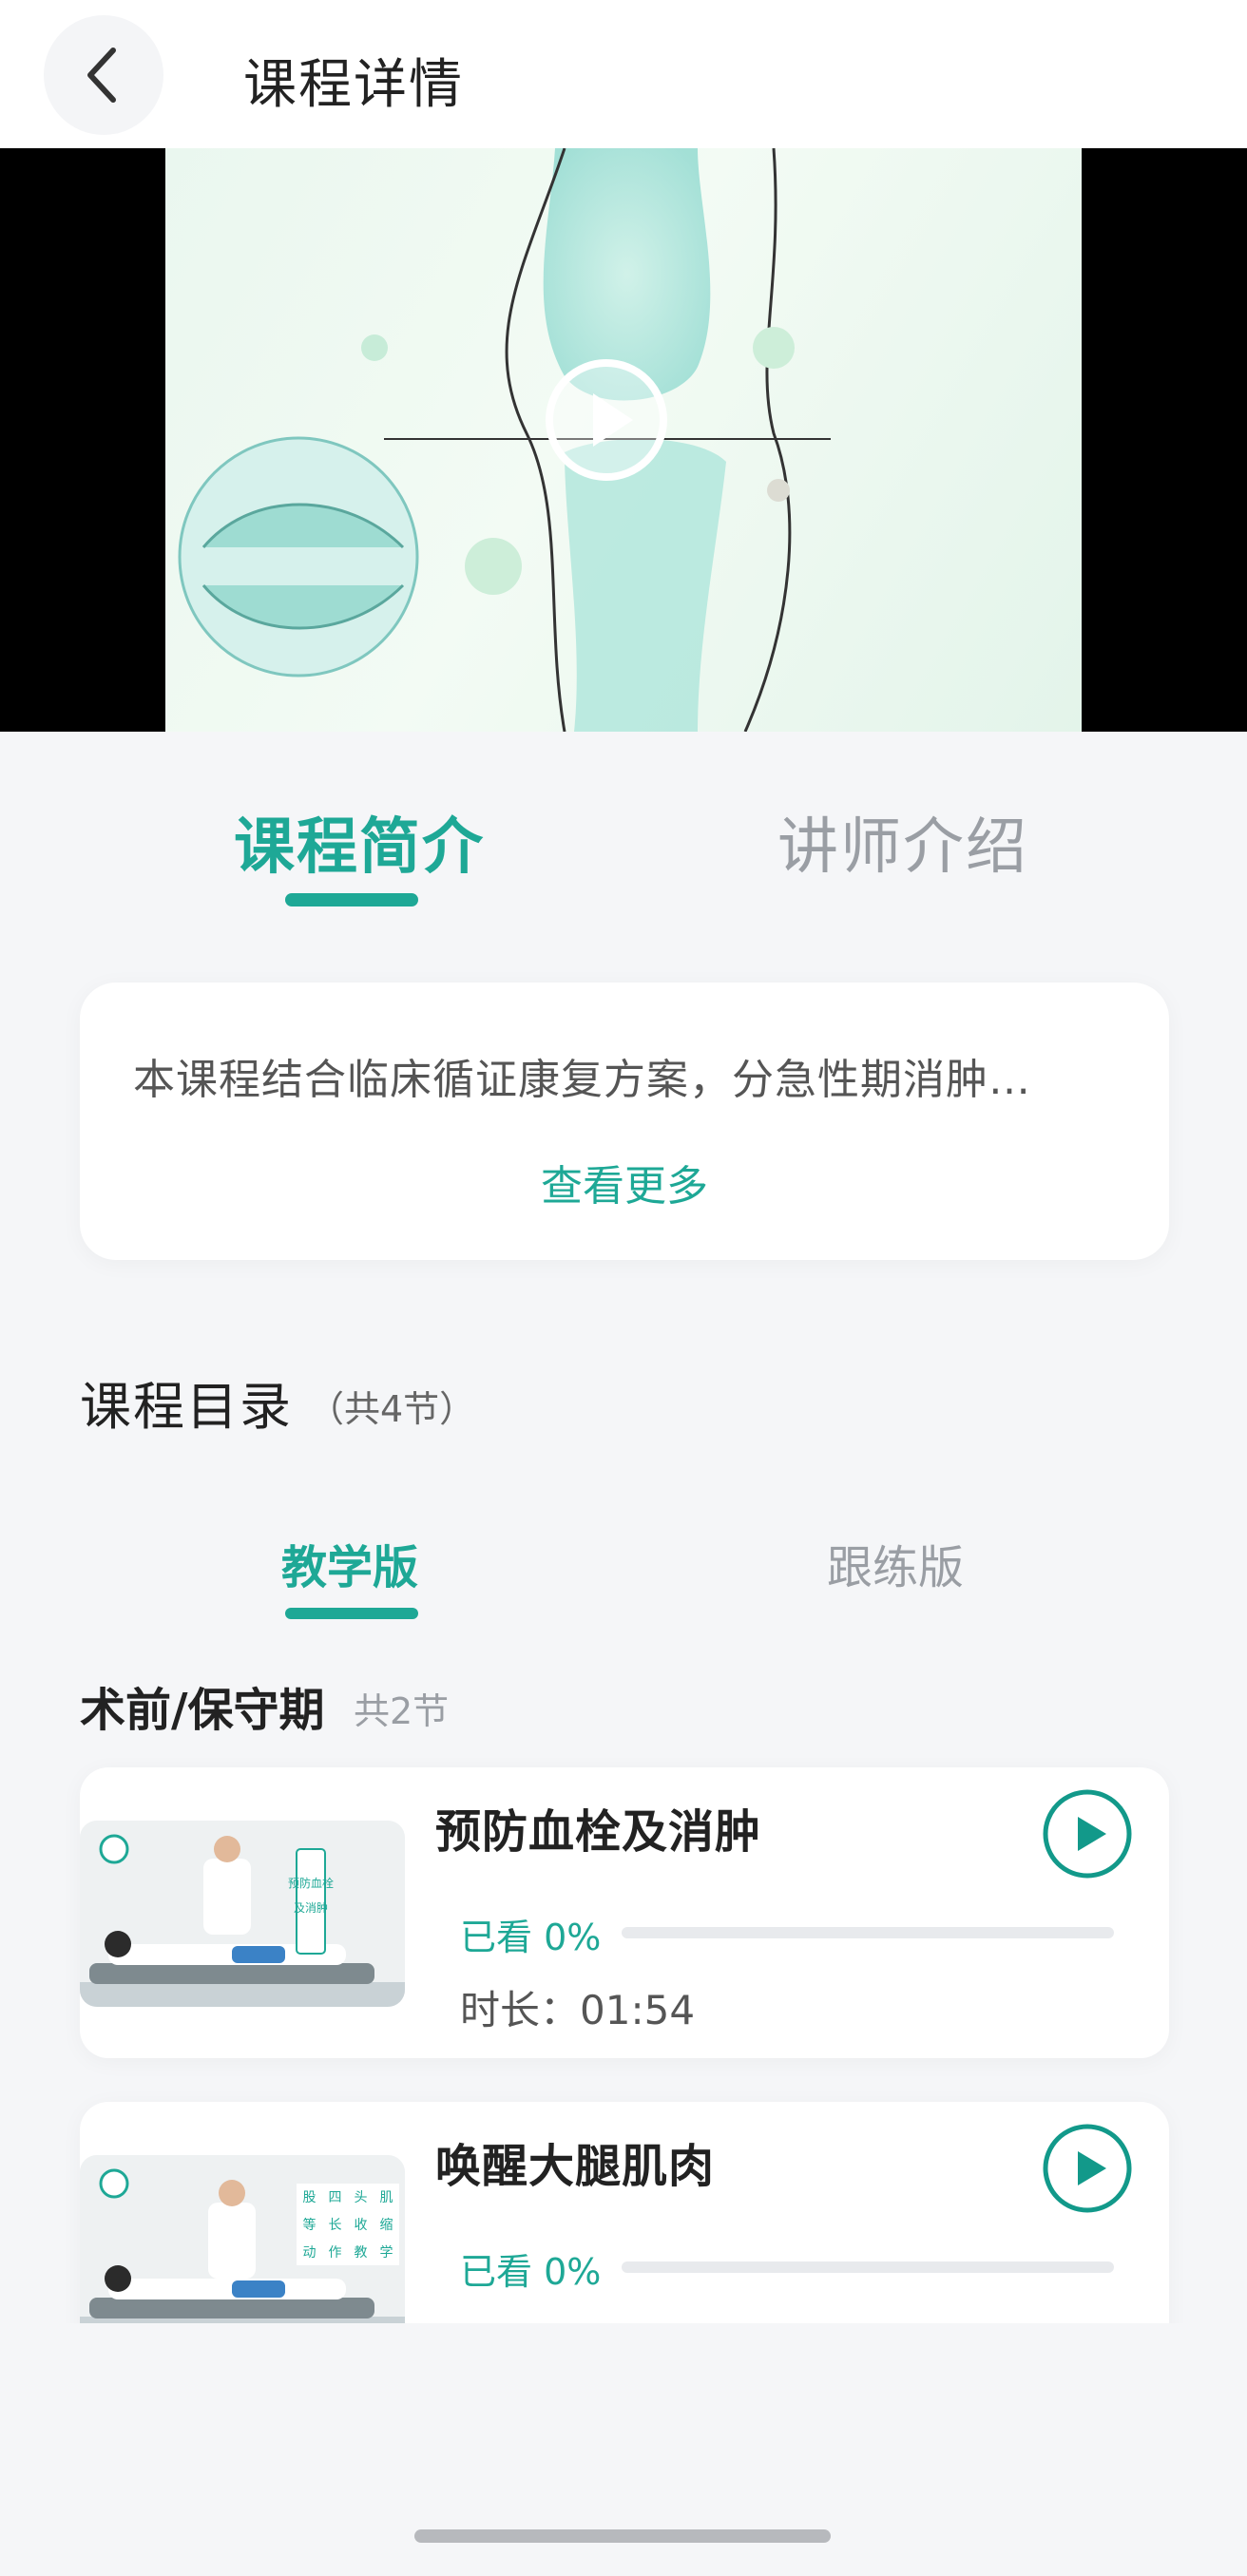  What do you see at coordinates (311, 1907) in the screenshot?
I see `thumb-panel-text-2: 及消肿` at bounding box center [311, 1907].